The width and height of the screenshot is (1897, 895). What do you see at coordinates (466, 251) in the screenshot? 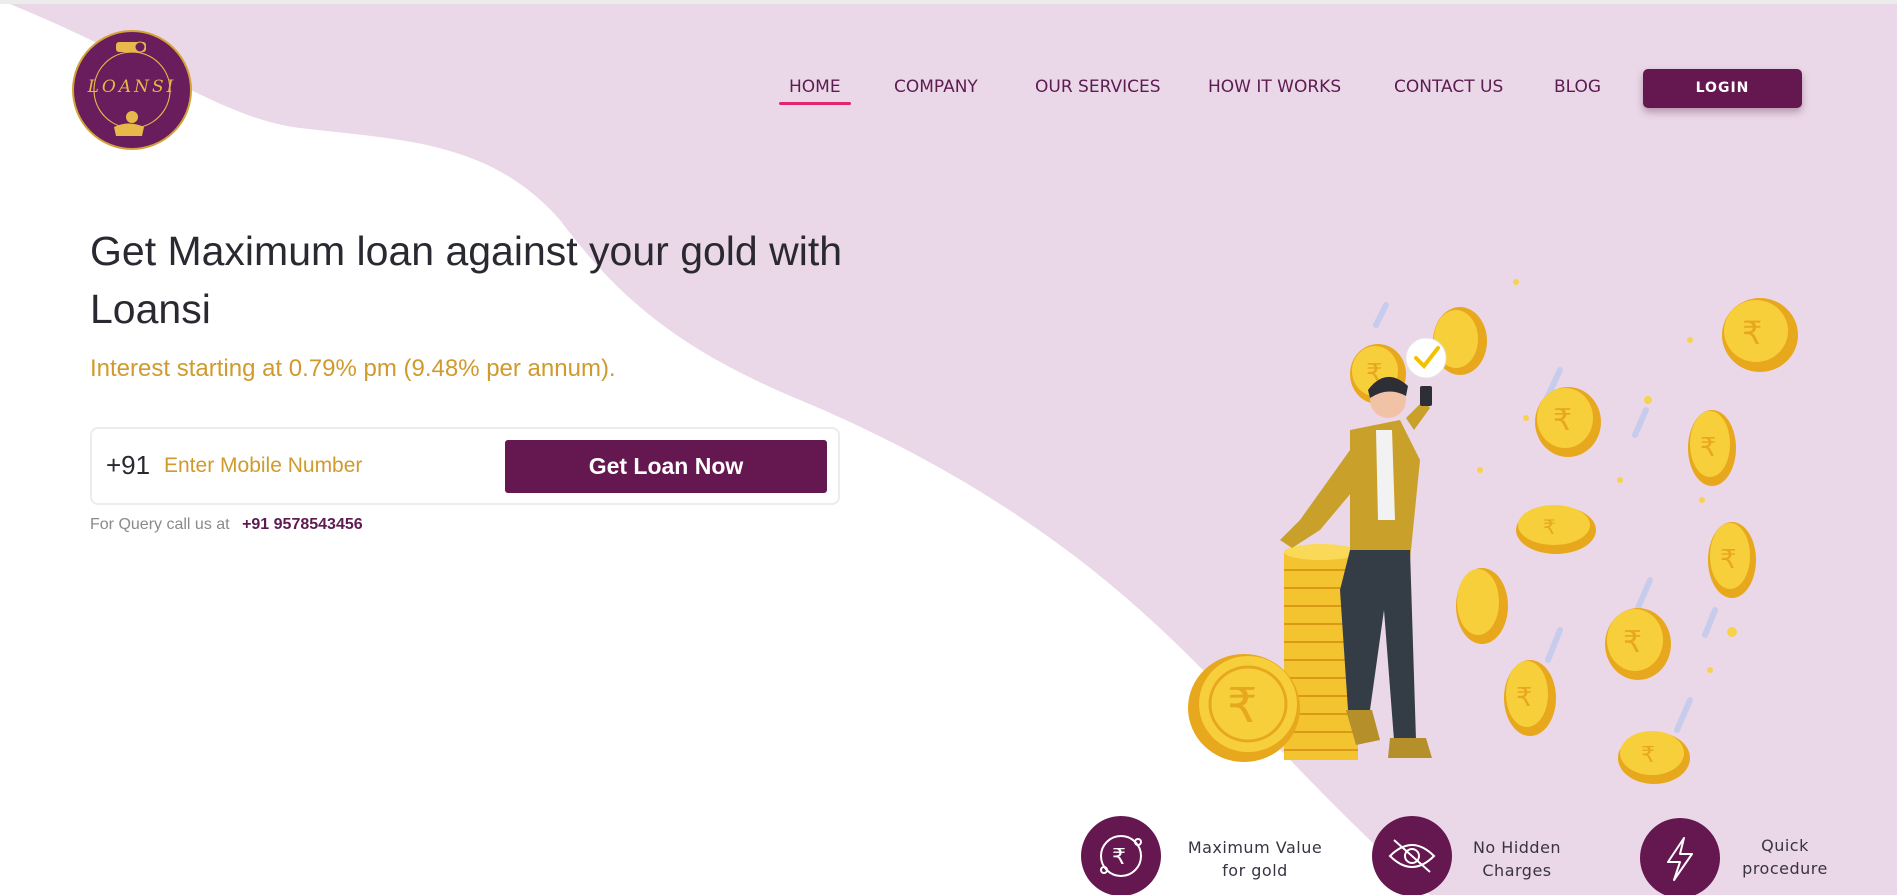
I see `hero-title-line1: Get Maximum loan against your gold with` at bounding box center [466, 251].